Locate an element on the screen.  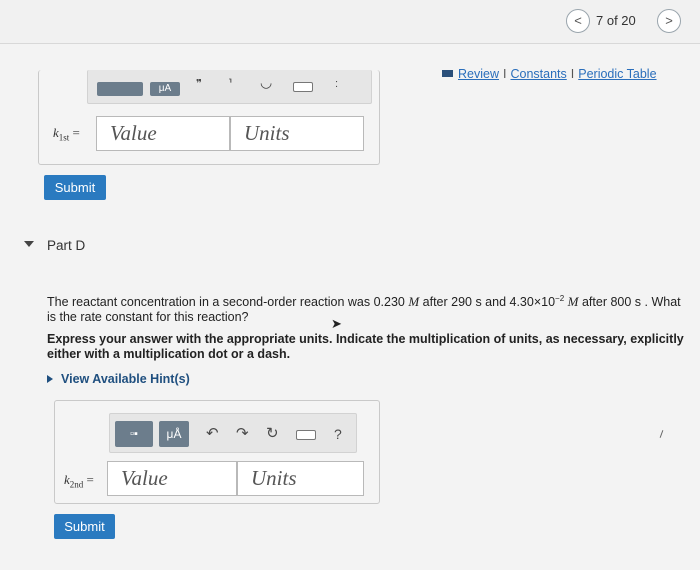
review-link: Review is located at coordinates (478, 74).